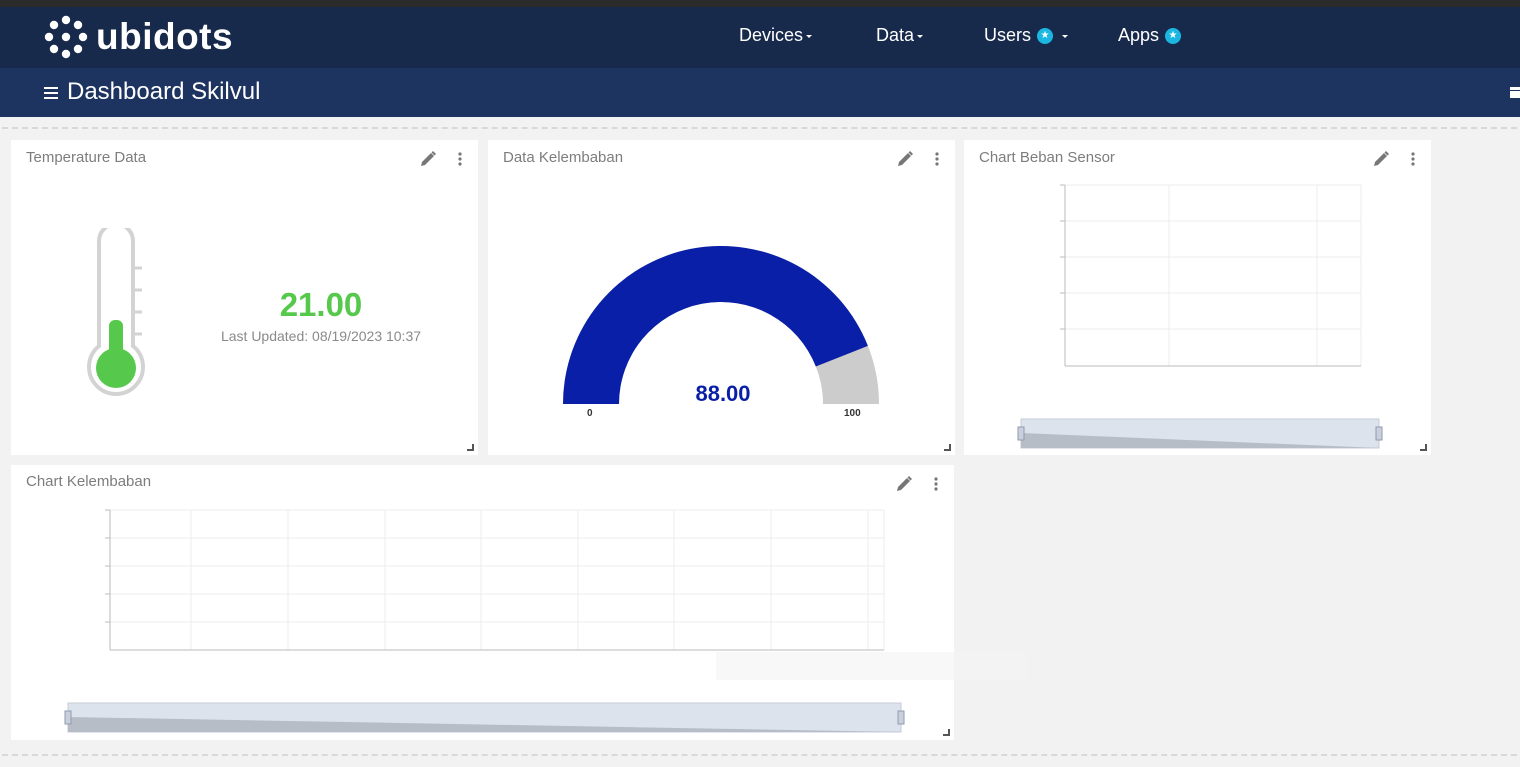  Describe the element at coordinates (51, 94) in the screenshot. I see `hamburger-menu-icon` at that location.